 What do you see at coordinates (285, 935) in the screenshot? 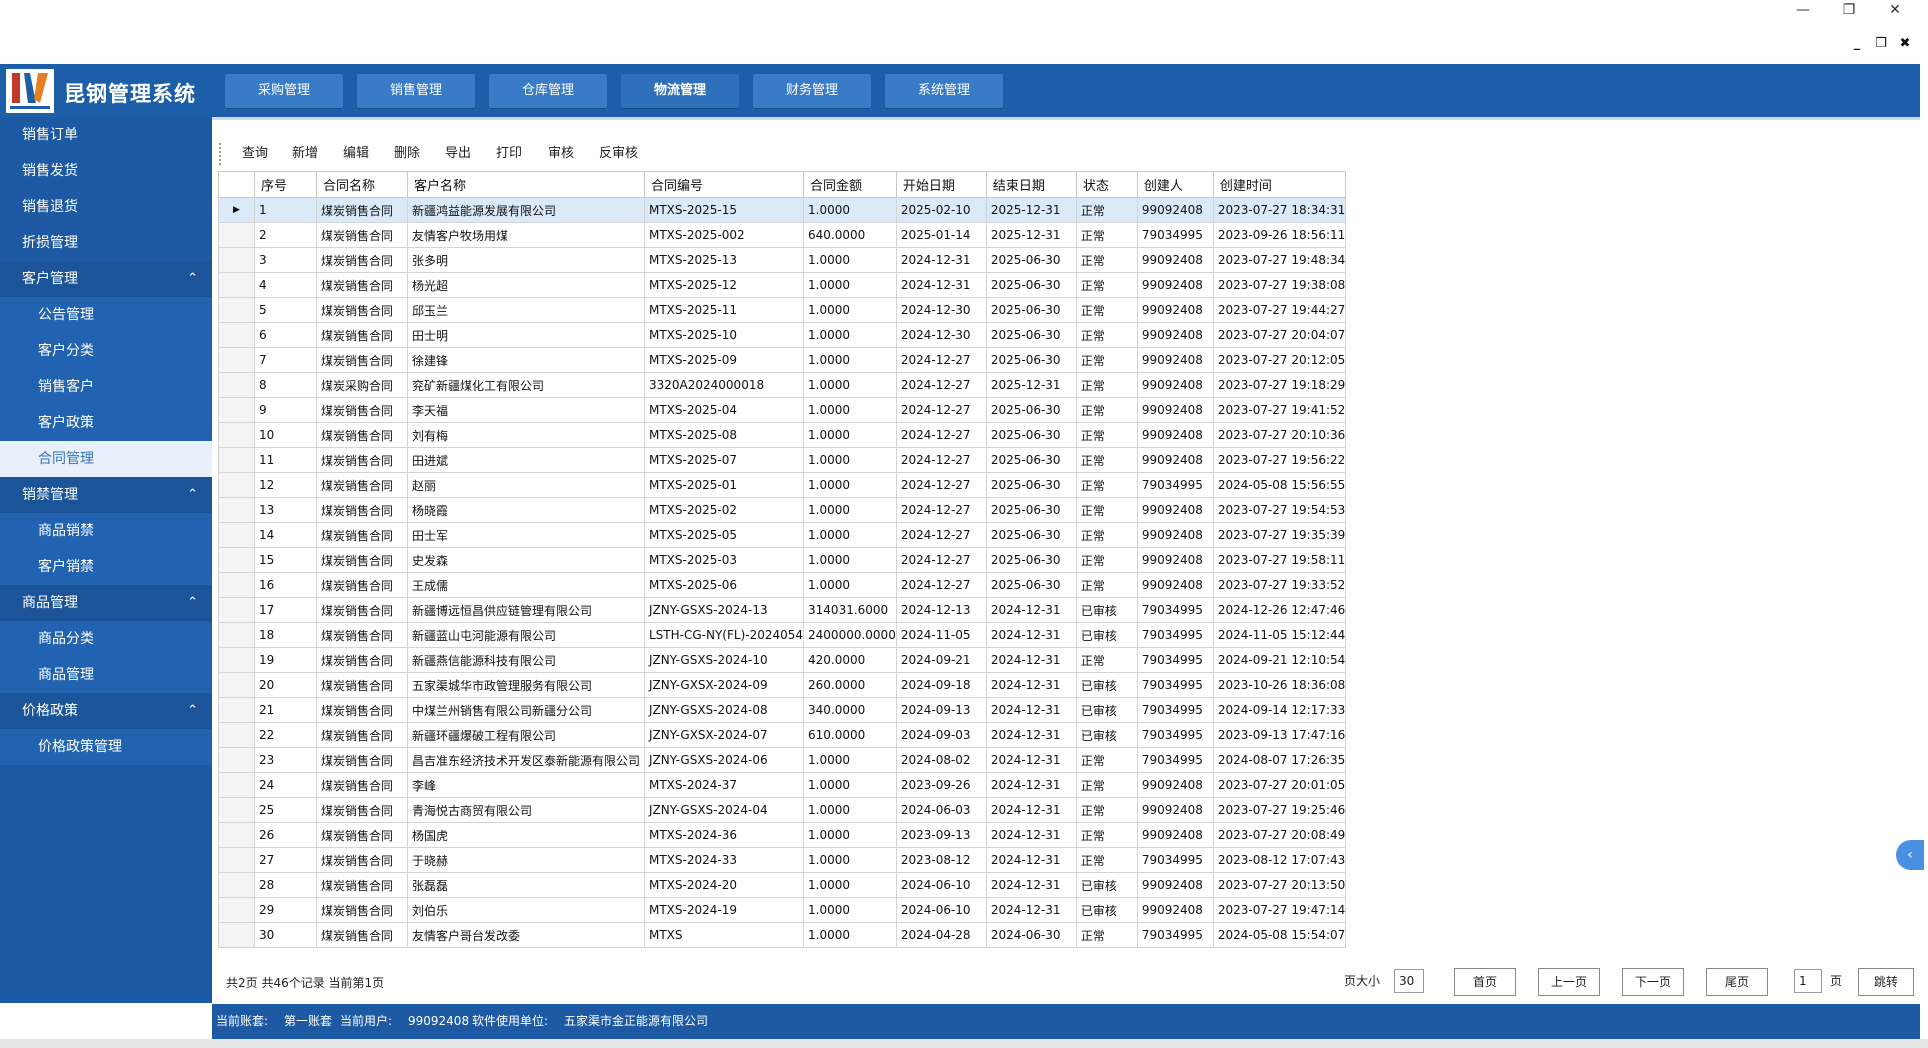
I see `table-cell: 30` at bounding box center [285, 935].